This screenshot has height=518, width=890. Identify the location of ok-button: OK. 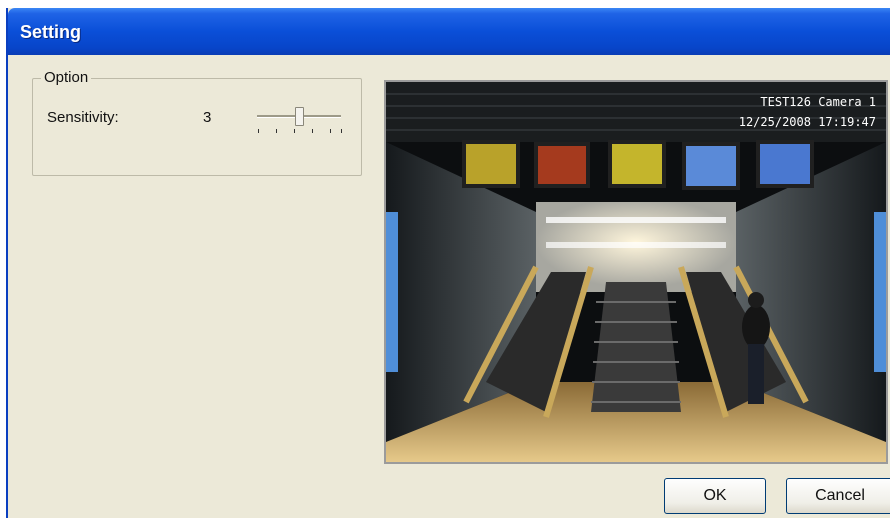
(715, 496).